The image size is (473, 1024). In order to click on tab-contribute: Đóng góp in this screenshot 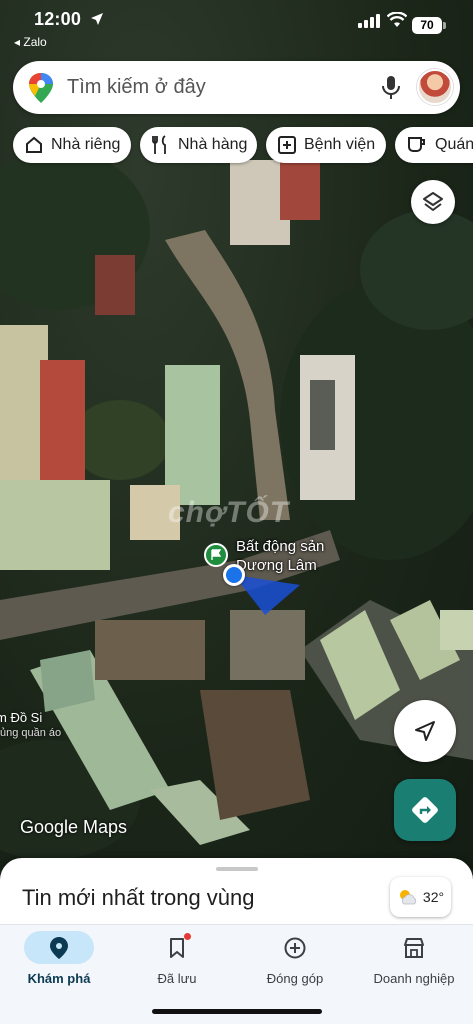, I will do `click(295, 963)`.